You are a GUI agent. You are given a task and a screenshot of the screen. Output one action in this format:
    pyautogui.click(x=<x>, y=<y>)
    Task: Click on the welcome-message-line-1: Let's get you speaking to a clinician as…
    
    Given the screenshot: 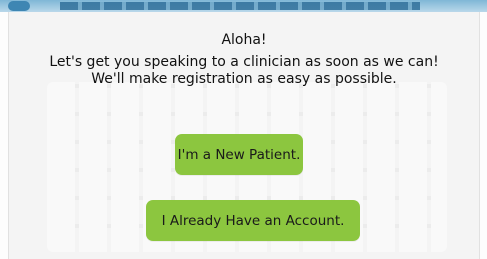 What is the action you would take?
    pyautogui.click(x=244, y=62)
    